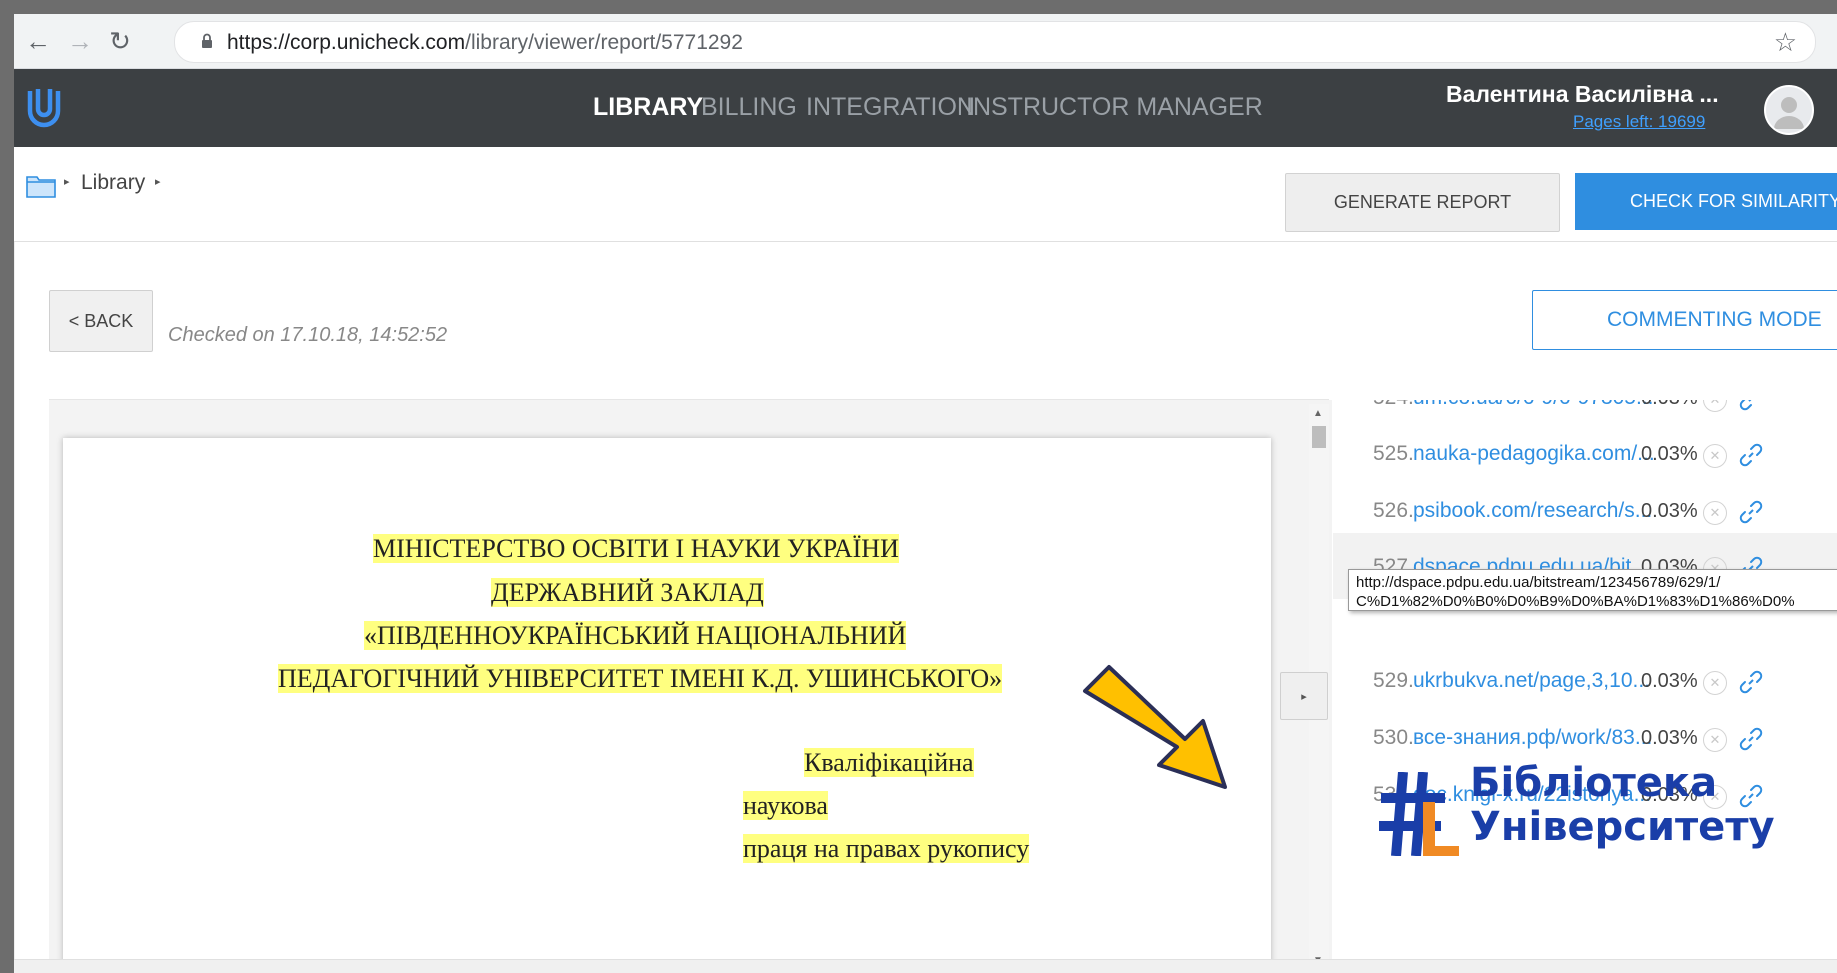 The width and height of the screenshot is (1837, 973). What do you see at coordinates (1684, 320) in the screenshot?
I see `commenting-mode-button: COMMENTING MODE` at bounding box center [1684, 320].